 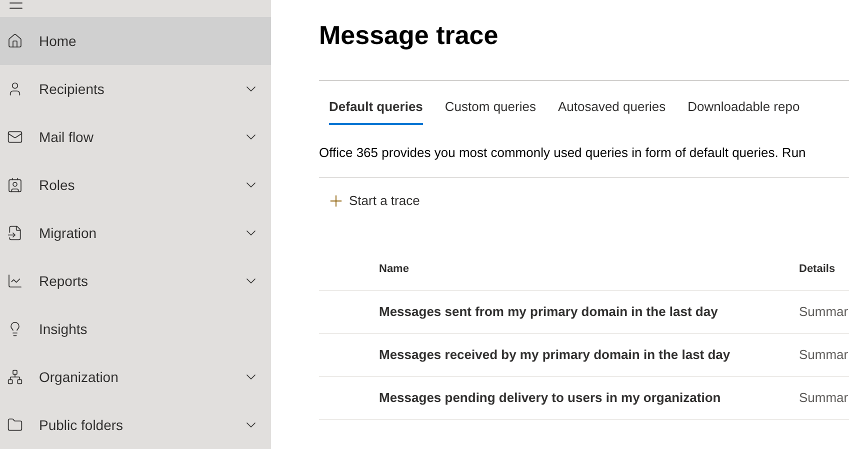 What do you see at coordinates (612, 108) in the screenshot?
I see `tab: Autosaved queries` at bounding box center [612, 108].